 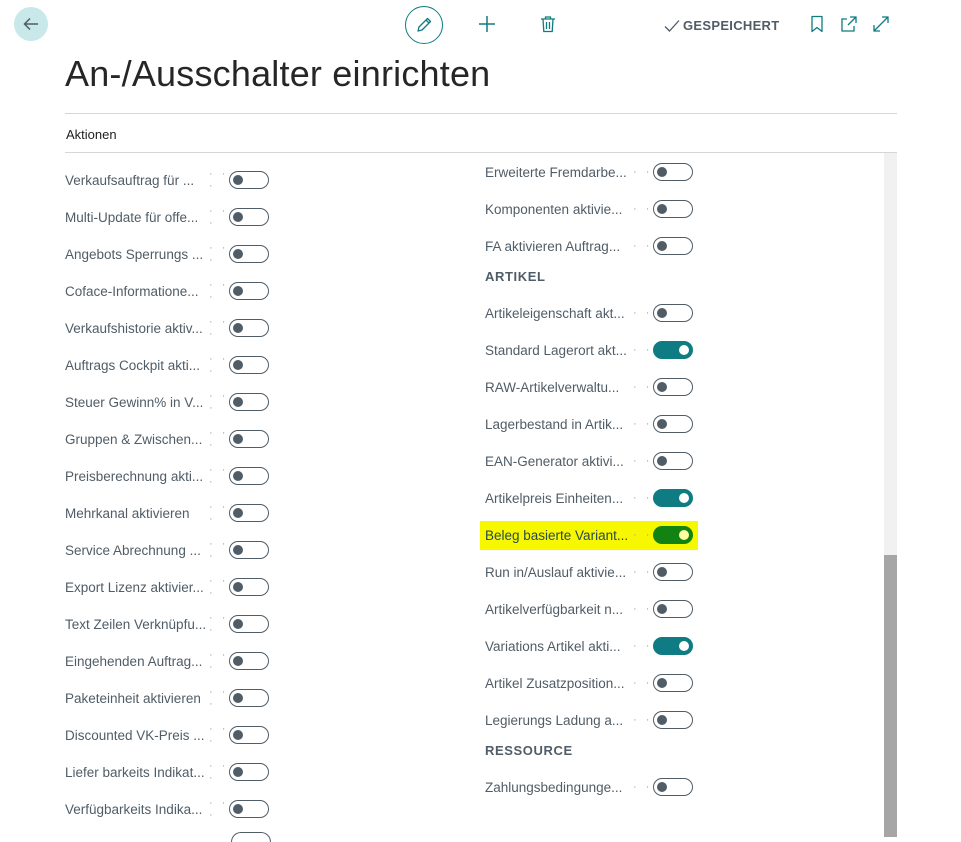 I want to click on setting-row: Paketeinheit aktivieren · · ·, so click(x=167, y=698).